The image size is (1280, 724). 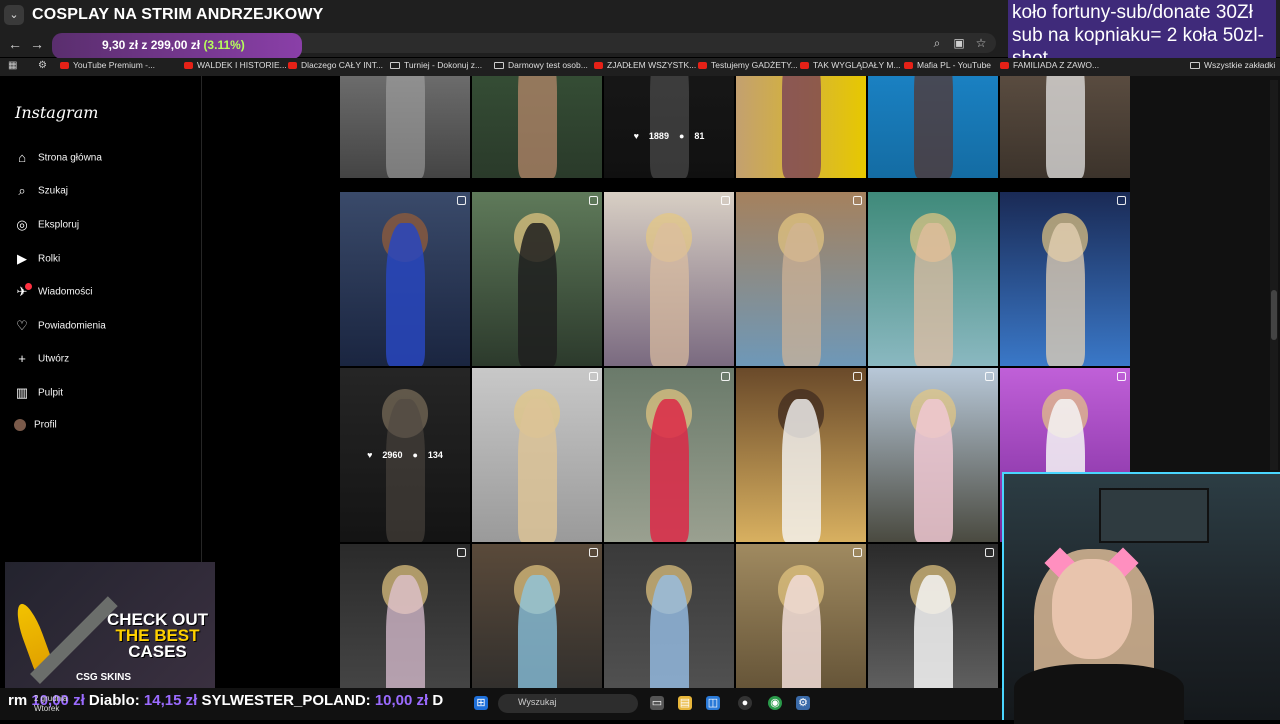 I want to click on reels-icon: ▶, so click(x=22, y=258).